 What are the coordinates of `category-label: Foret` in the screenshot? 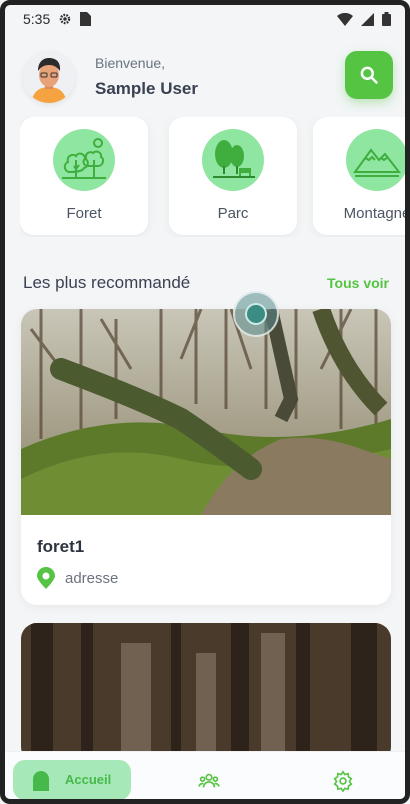 It's located at (84, 213).